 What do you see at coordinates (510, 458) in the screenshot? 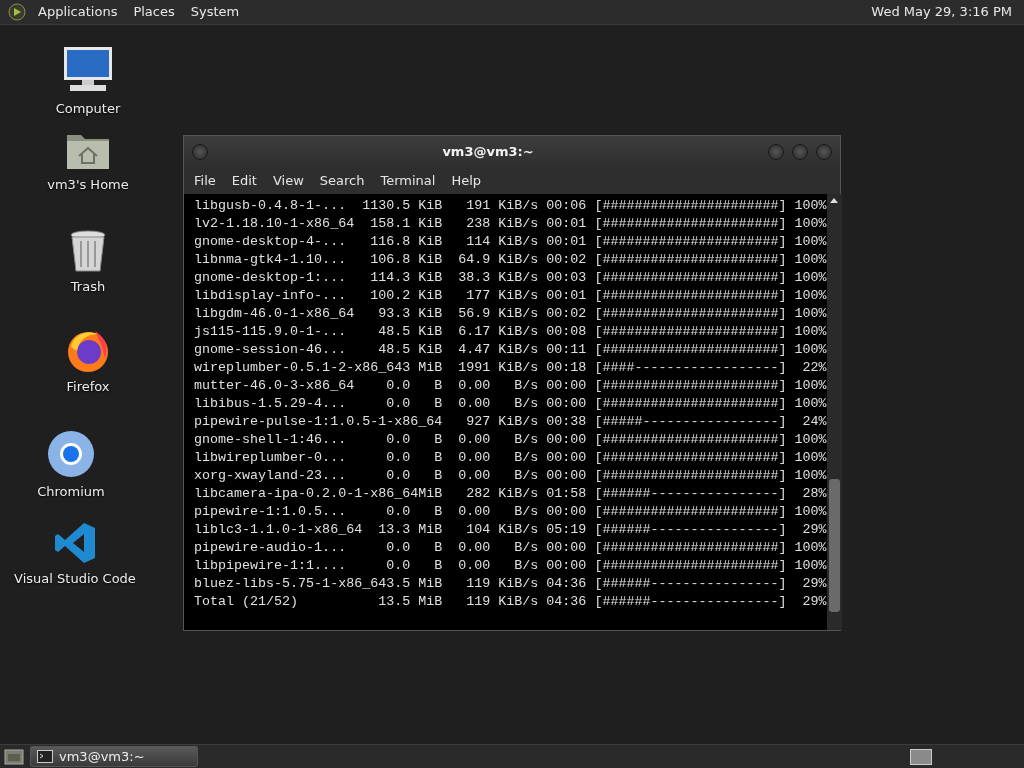
I see `terminal-line: libwireplumber-0... 0.0 B 0.00 B/s 00:00 [######################] 100%` at bounding box center [510, 458].